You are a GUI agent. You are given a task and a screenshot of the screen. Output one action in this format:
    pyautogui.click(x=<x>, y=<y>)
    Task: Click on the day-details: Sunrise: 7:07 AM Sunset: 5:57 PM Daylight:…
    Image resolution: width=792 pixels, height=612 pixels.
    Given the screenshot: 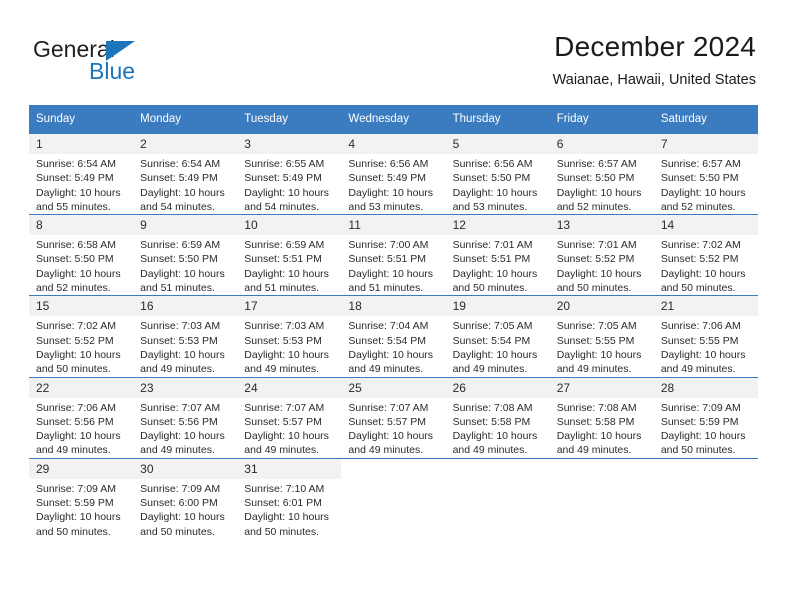 What is the action you would take?
    pyautogui.click(x=289, y=428)
    